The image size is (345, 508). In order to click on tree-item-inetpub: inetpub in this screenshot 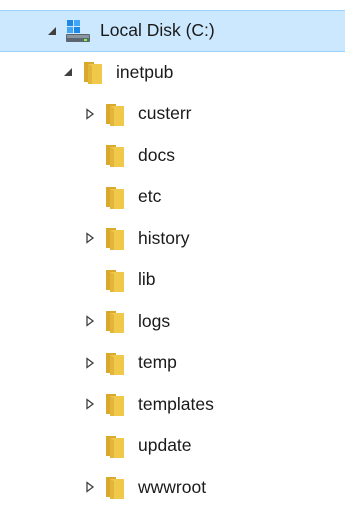, I will do `click(172, 73)`.